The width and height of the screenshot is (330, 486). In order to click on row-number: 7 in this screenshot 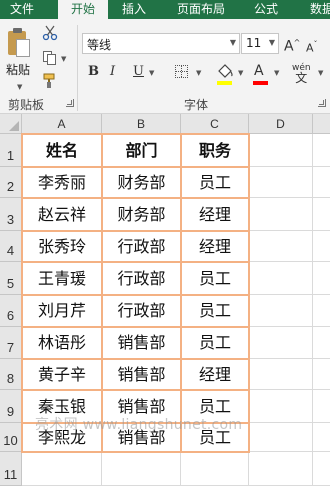, I will do `click(10, 347)`.